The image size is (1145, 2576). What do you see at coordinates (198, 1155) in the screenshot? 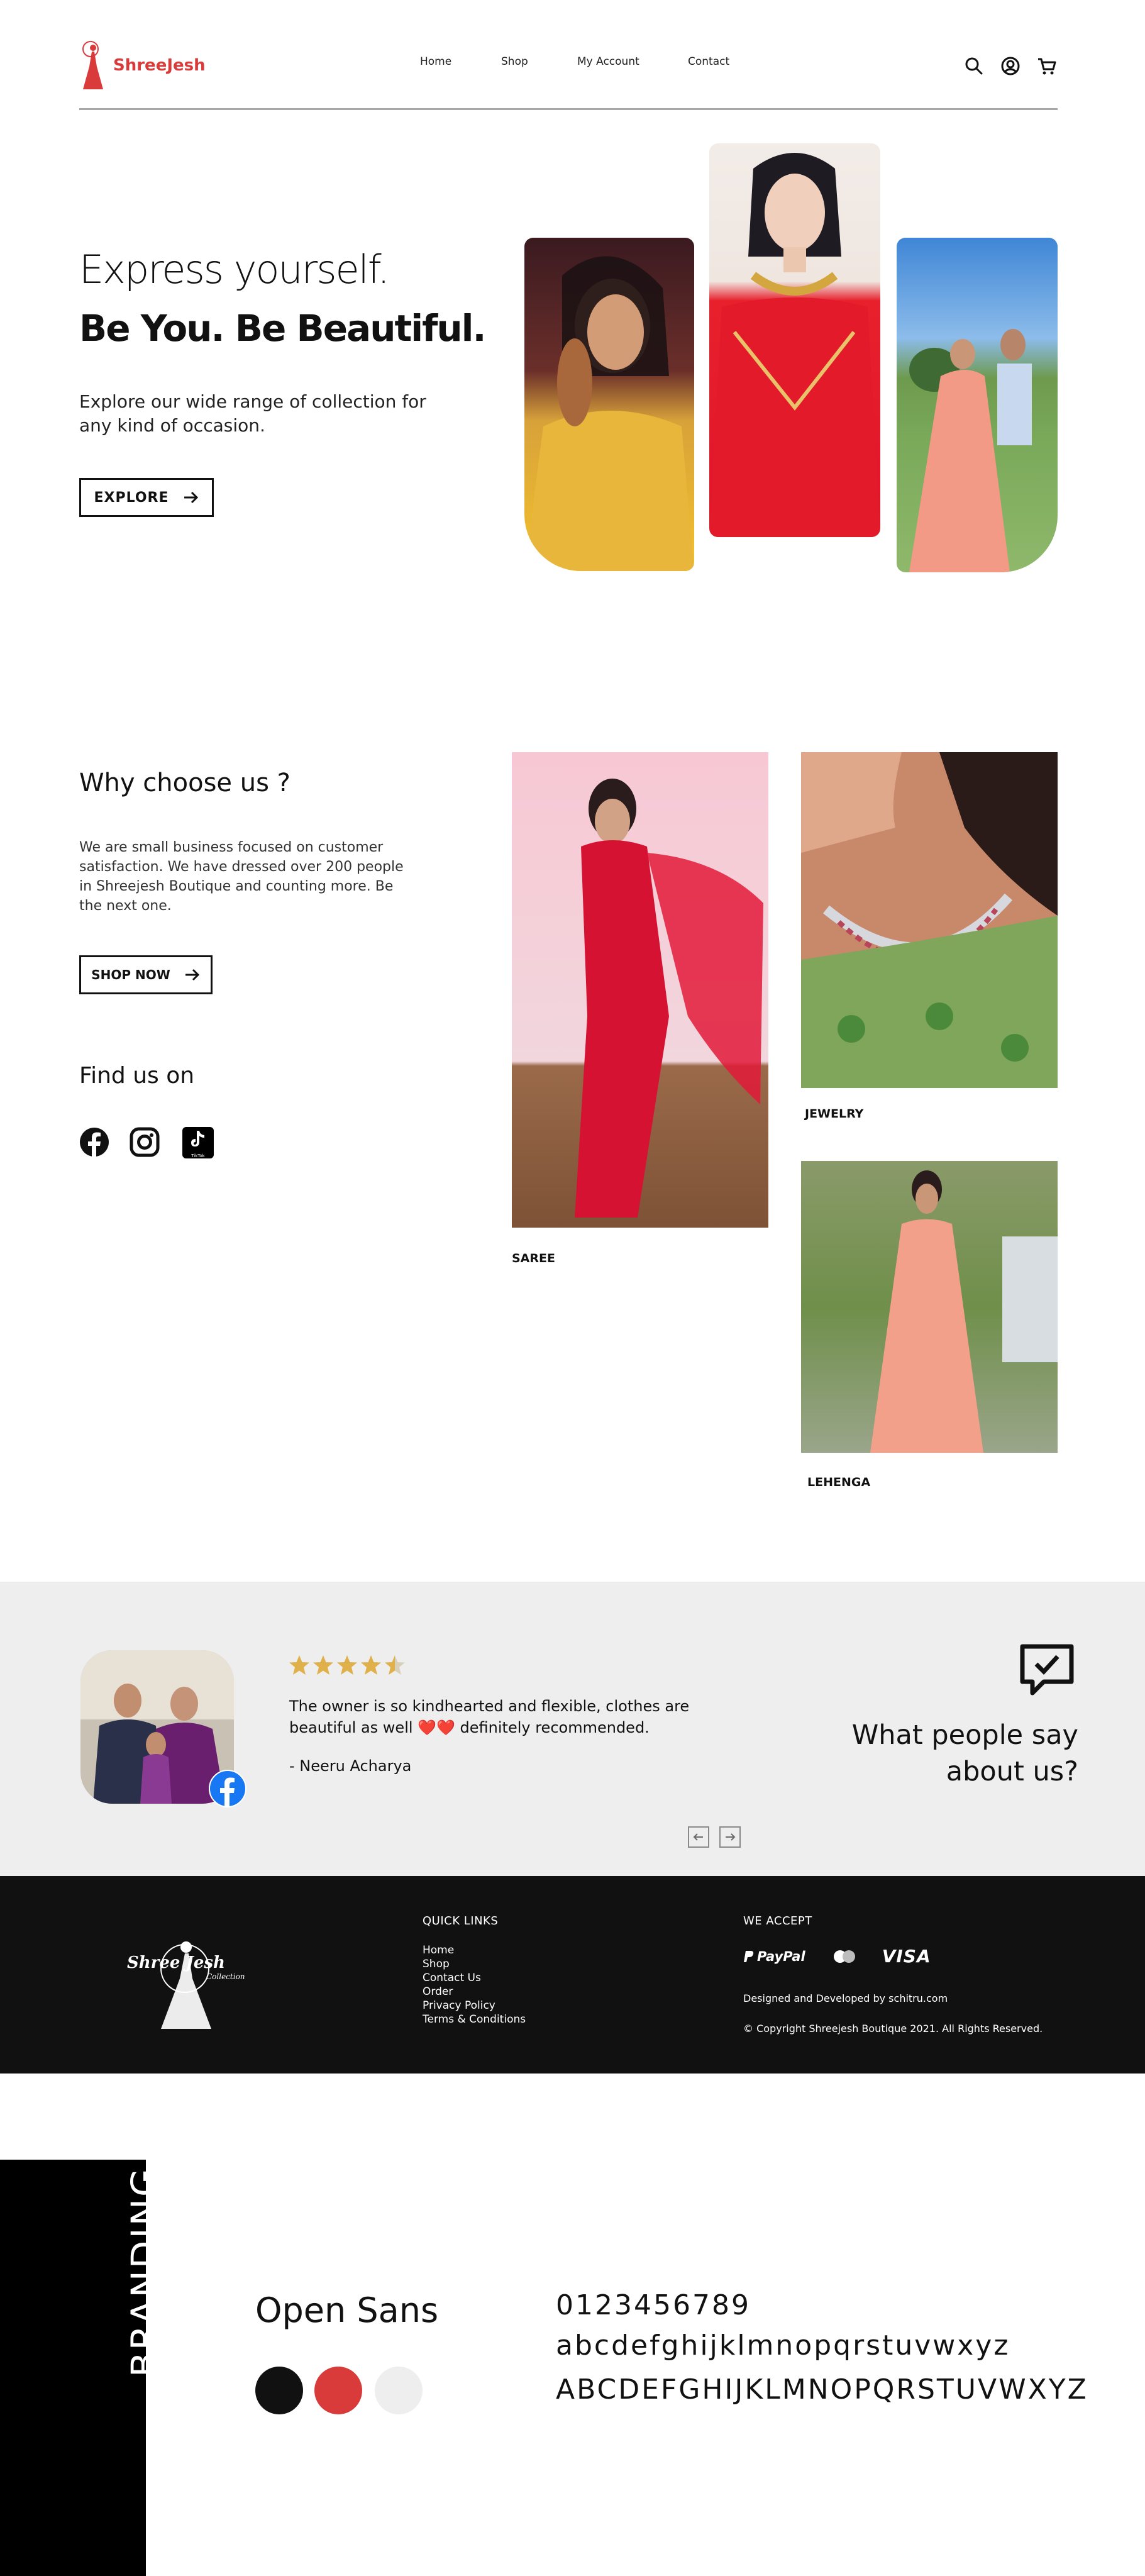
I see `tiktok-label: TikTok` at bounding box center [198, 1155].